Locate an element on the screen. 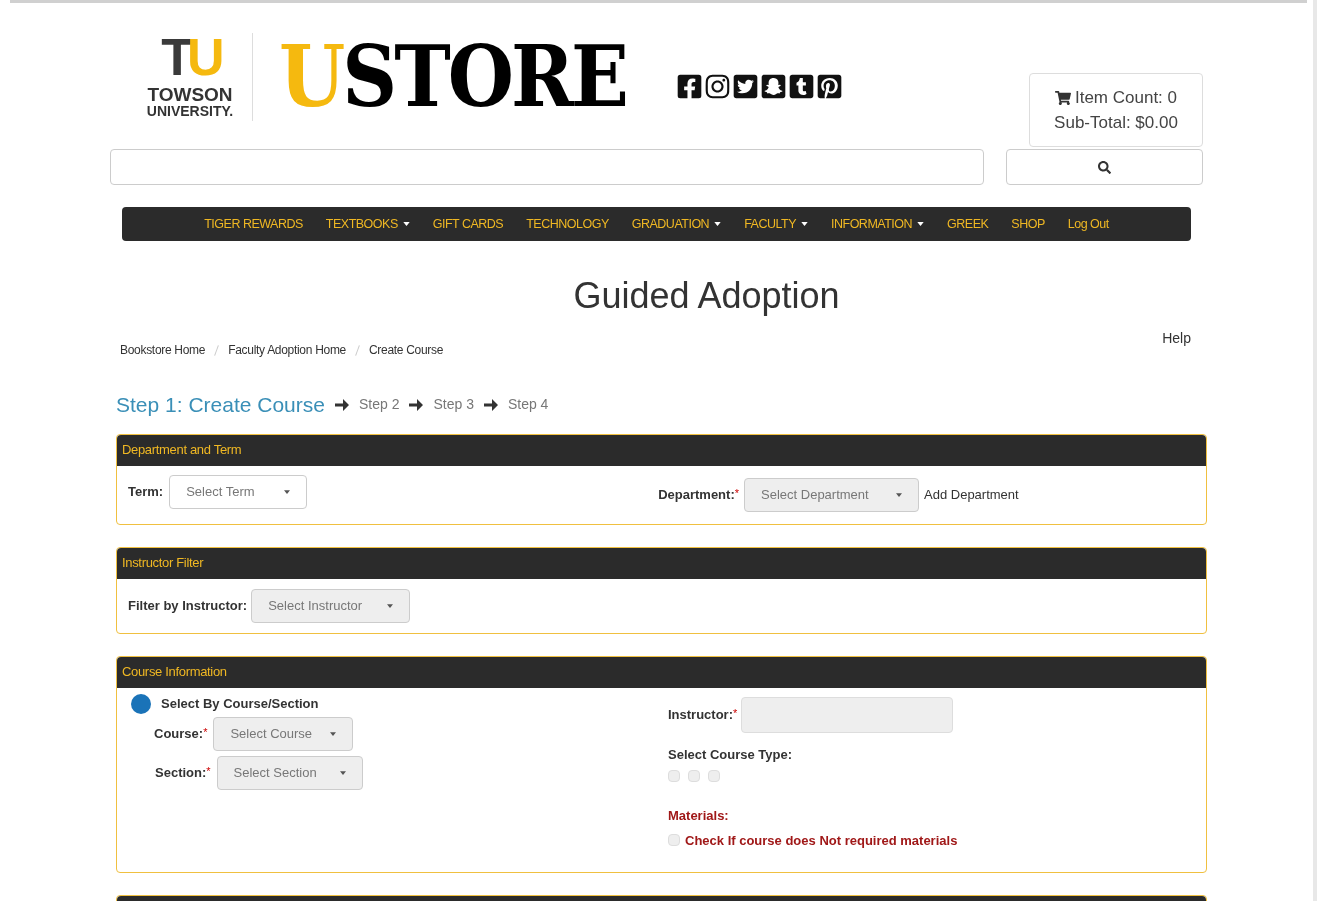 The image size is (1317, 901). twitter-icon is located at coordinates (745, 86).